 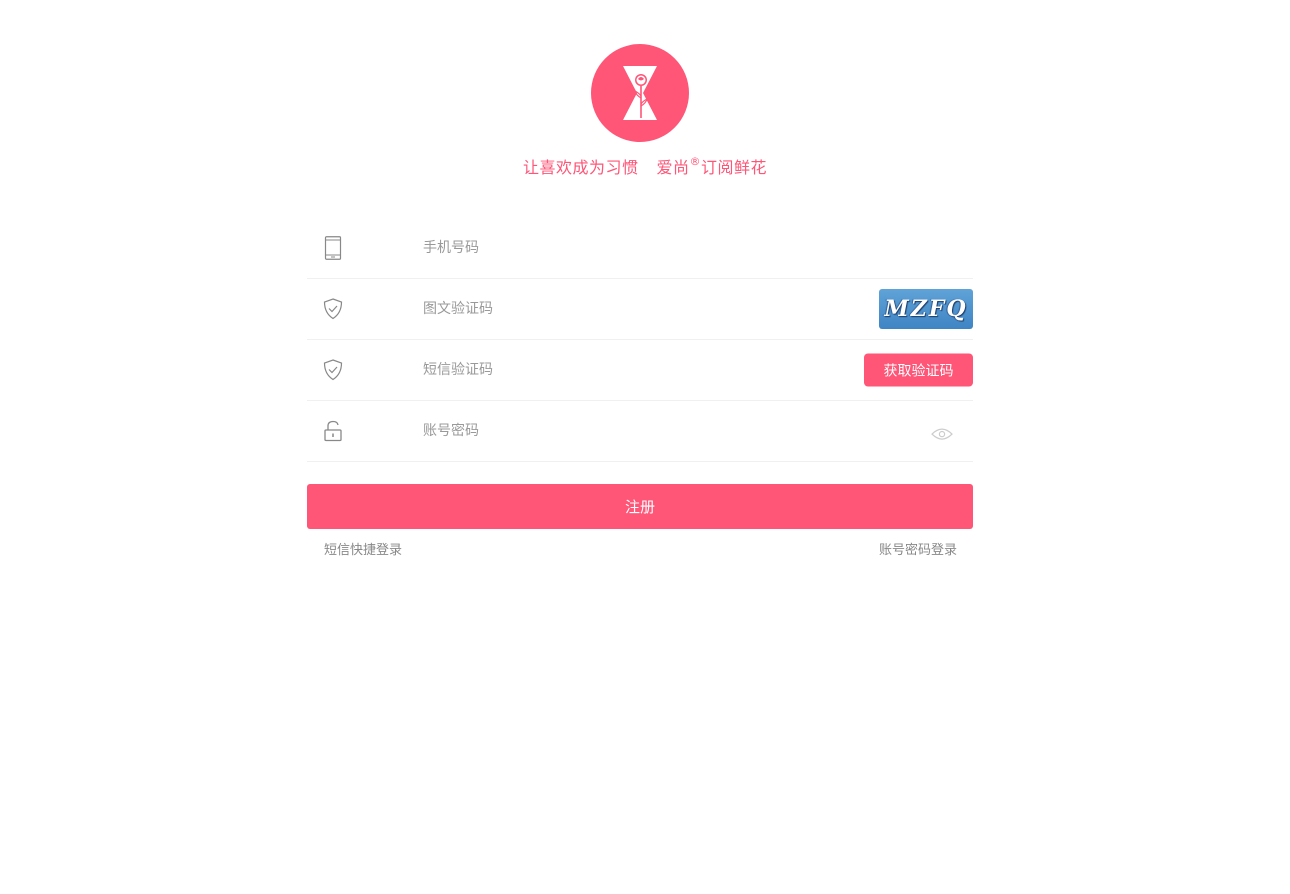 What do you see at coordinates (918, 548) in the screenshot?
I see `password-login-link: 账号密码登录` at bounding box center [918, 548].